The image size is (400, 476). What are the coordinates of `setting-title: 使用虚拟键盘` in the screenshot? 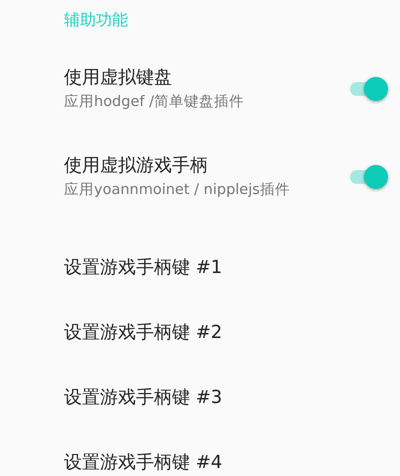 It's located at (118, 78).